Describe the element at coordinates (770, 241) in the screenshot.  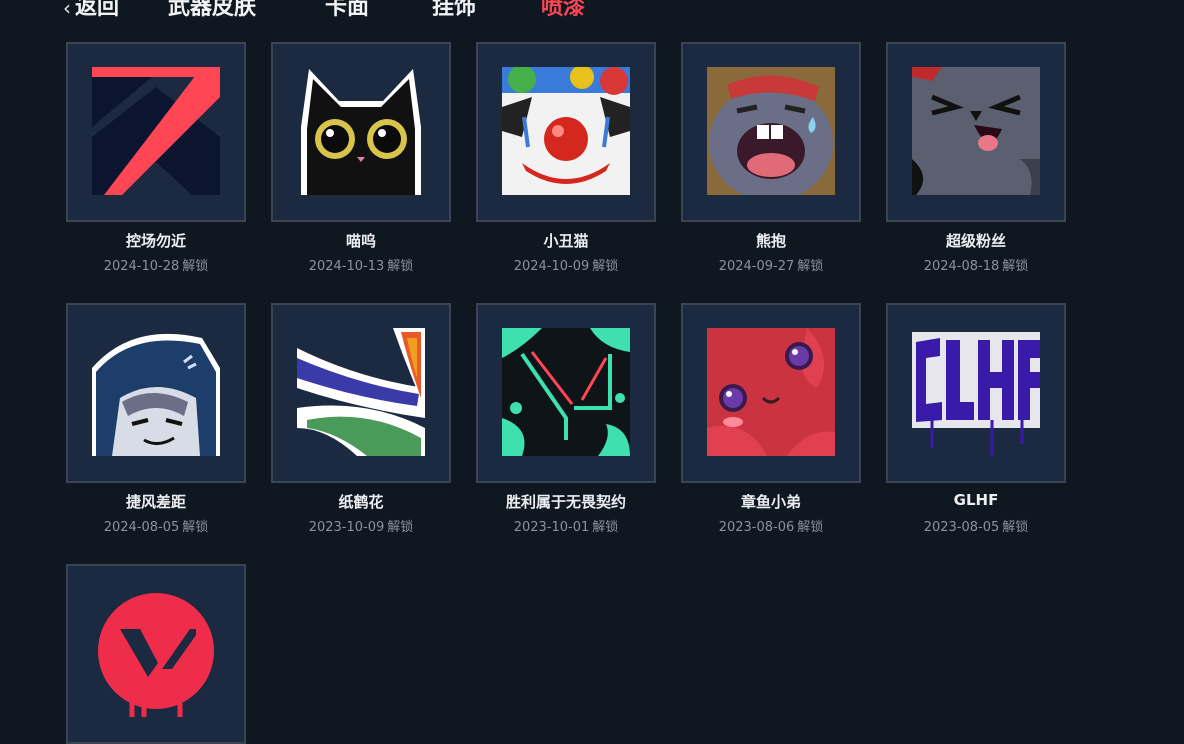
I see `spray-name: 熊抱` at that location.